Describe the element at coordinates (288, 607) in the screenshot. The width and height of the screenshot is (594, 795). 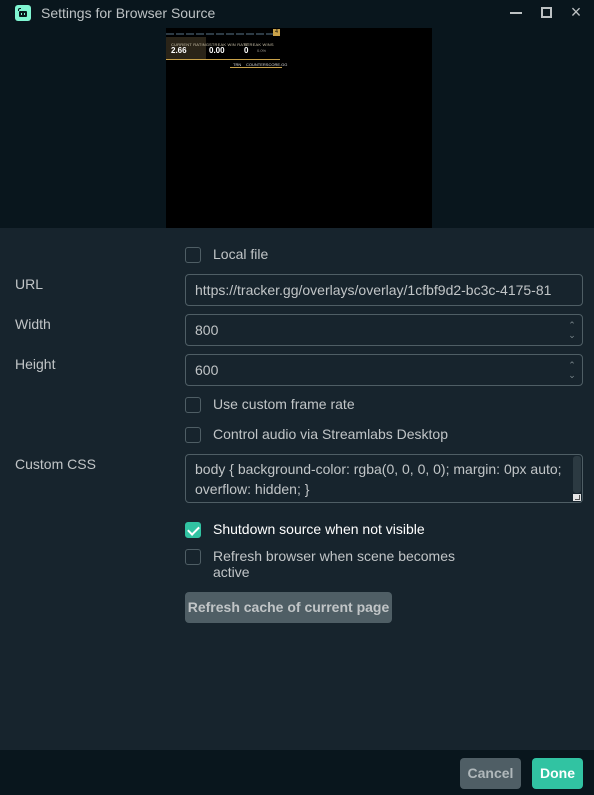
I see `refresh-cache-button: Refresh cache of current page` at that location.